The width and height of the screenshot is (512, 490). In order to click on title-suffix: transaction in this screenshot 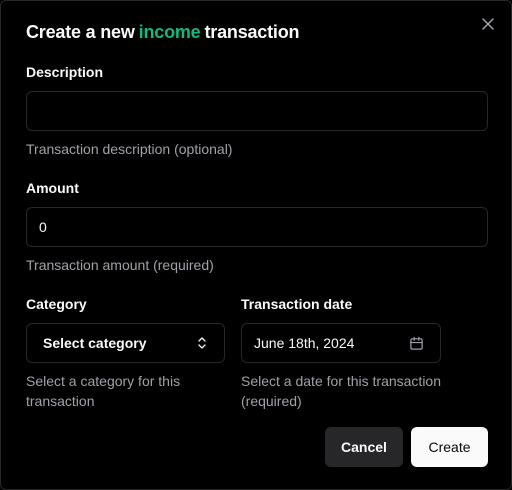, I will do `click(252, 32)`.